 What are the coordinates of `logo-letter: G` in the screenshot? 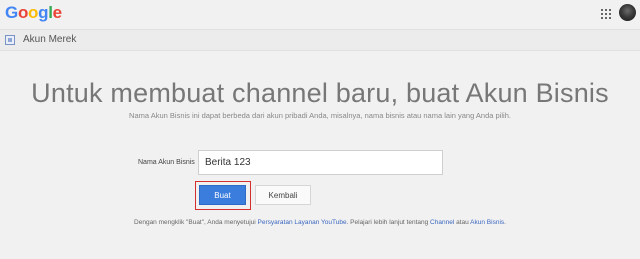 It's located at (11, 12).